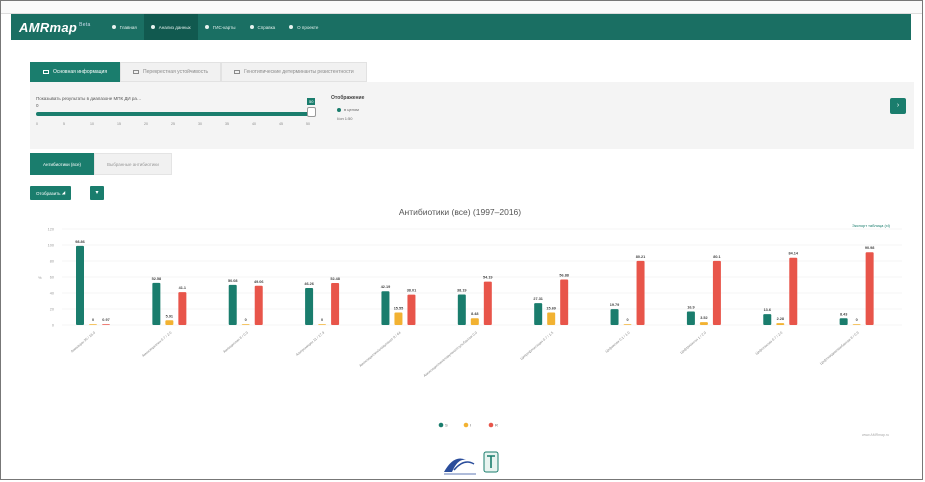  Describe the element at coordinates (690, 307) in the screenshot. I see `data-label: 16.9` at that location.